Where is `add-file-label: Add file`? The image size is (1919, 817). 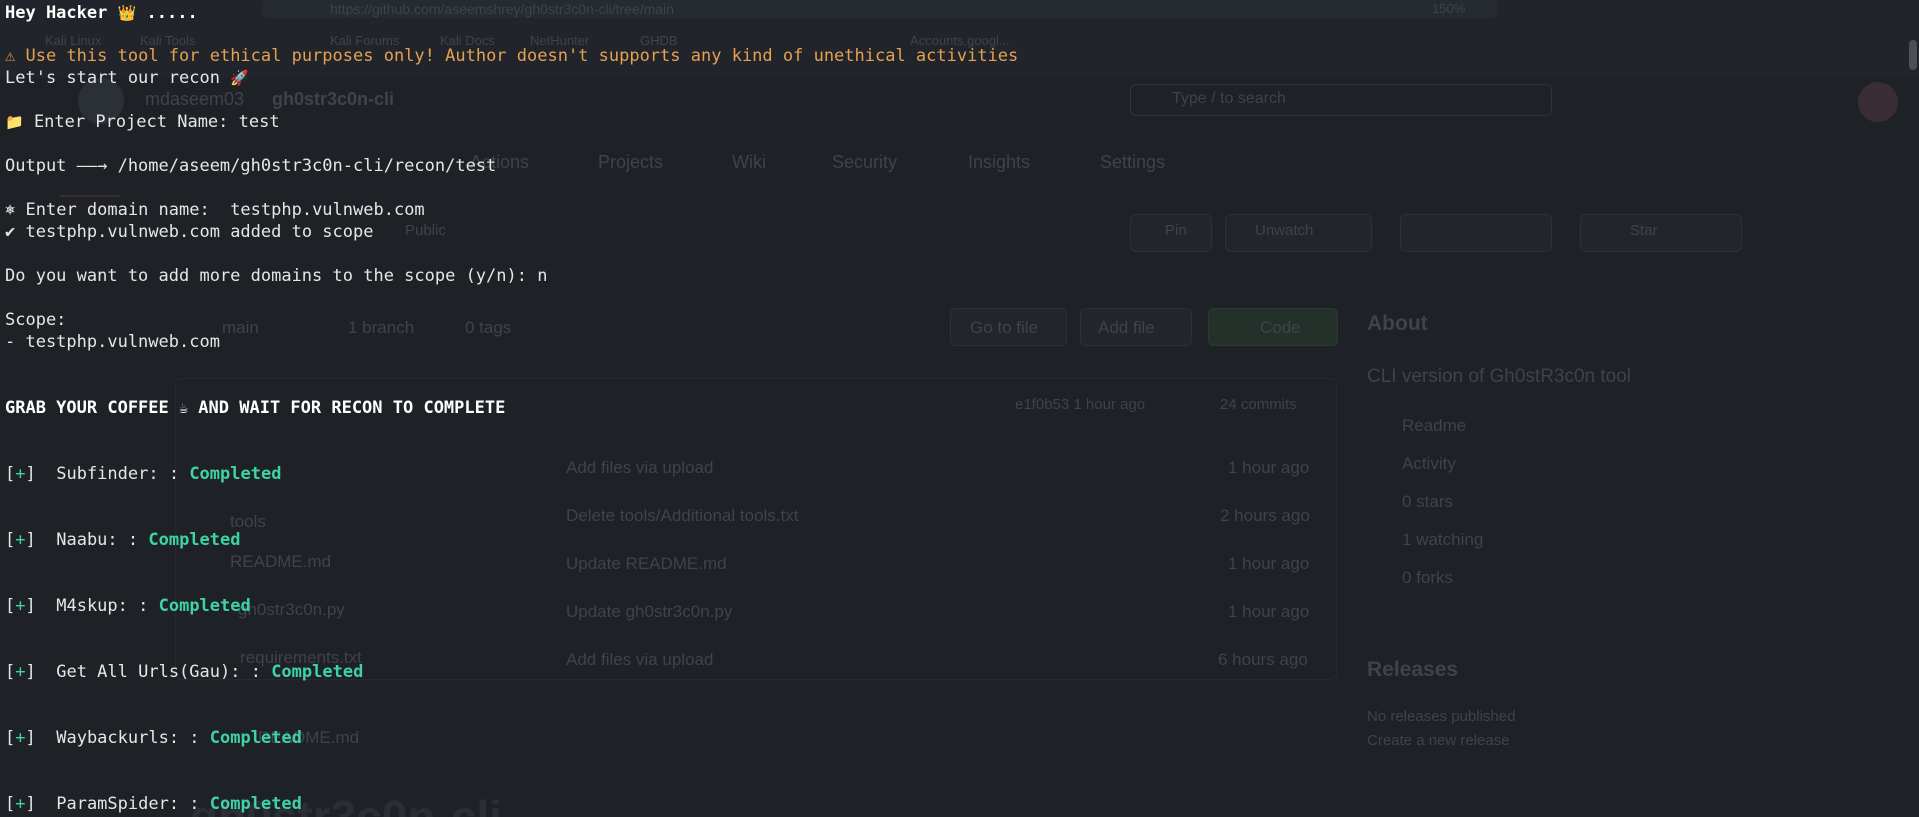 add-file-label: Add file is located at coordinates (1126, 327).